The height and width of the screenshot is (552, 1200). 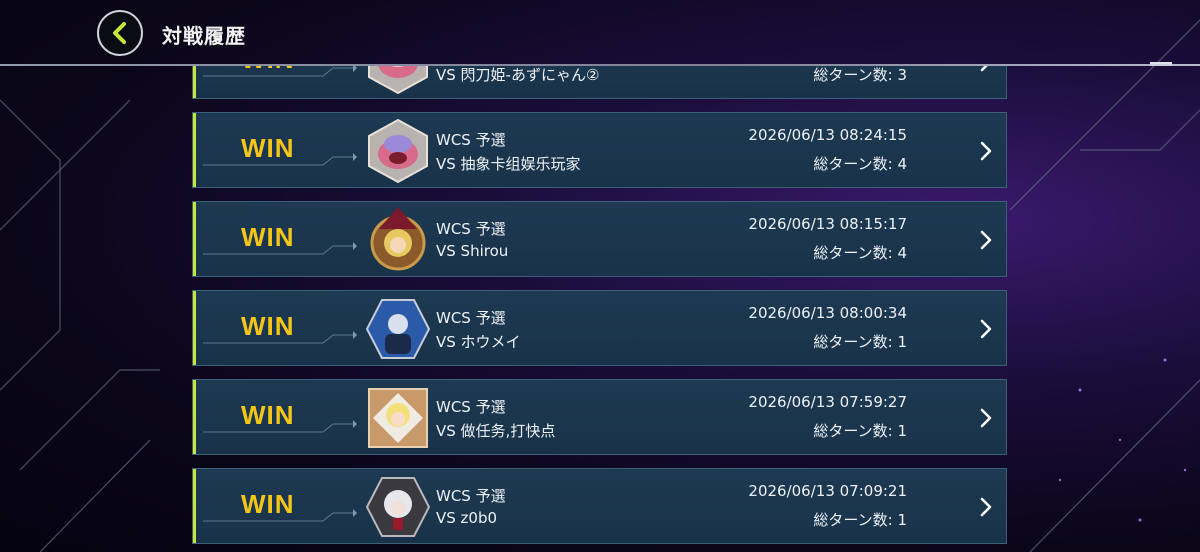 I want to click on match-row: WIN VS 閃刀姫-あずにゃん② 総ターン数: 3, so click(x=599, y=82).